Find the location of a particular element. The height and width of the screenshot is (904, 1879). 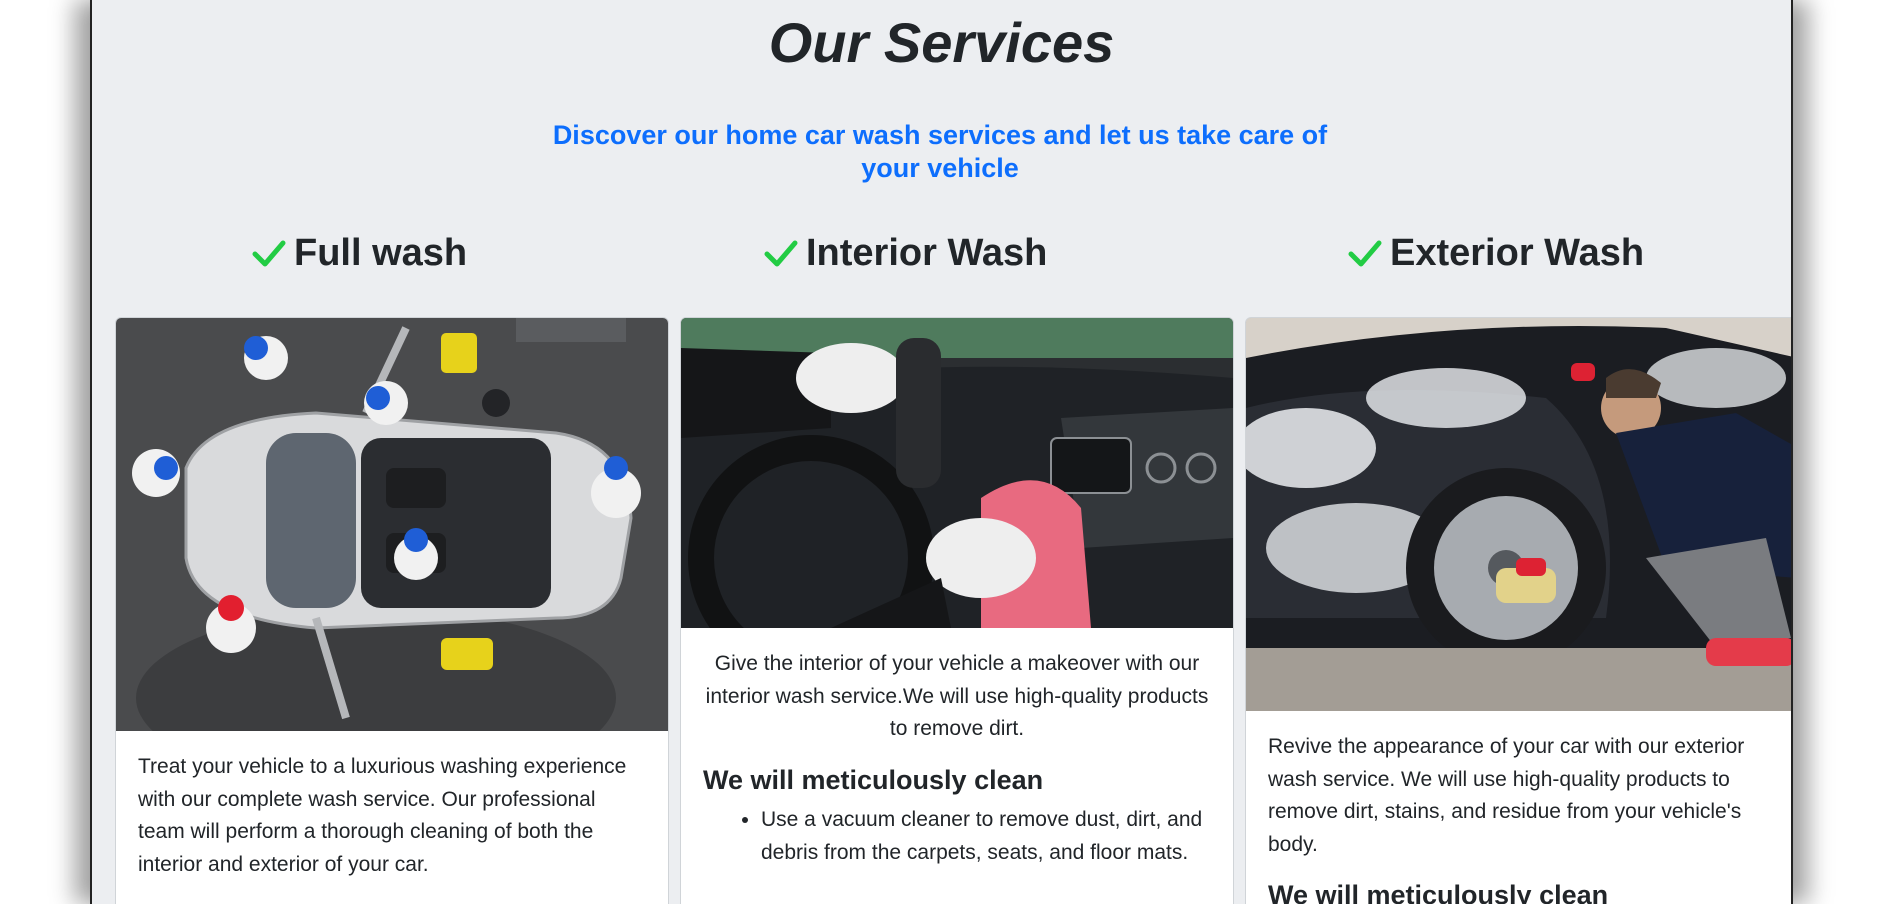

service-heading-interior-wash: Interior Wash is located at coordinates (905, 253).